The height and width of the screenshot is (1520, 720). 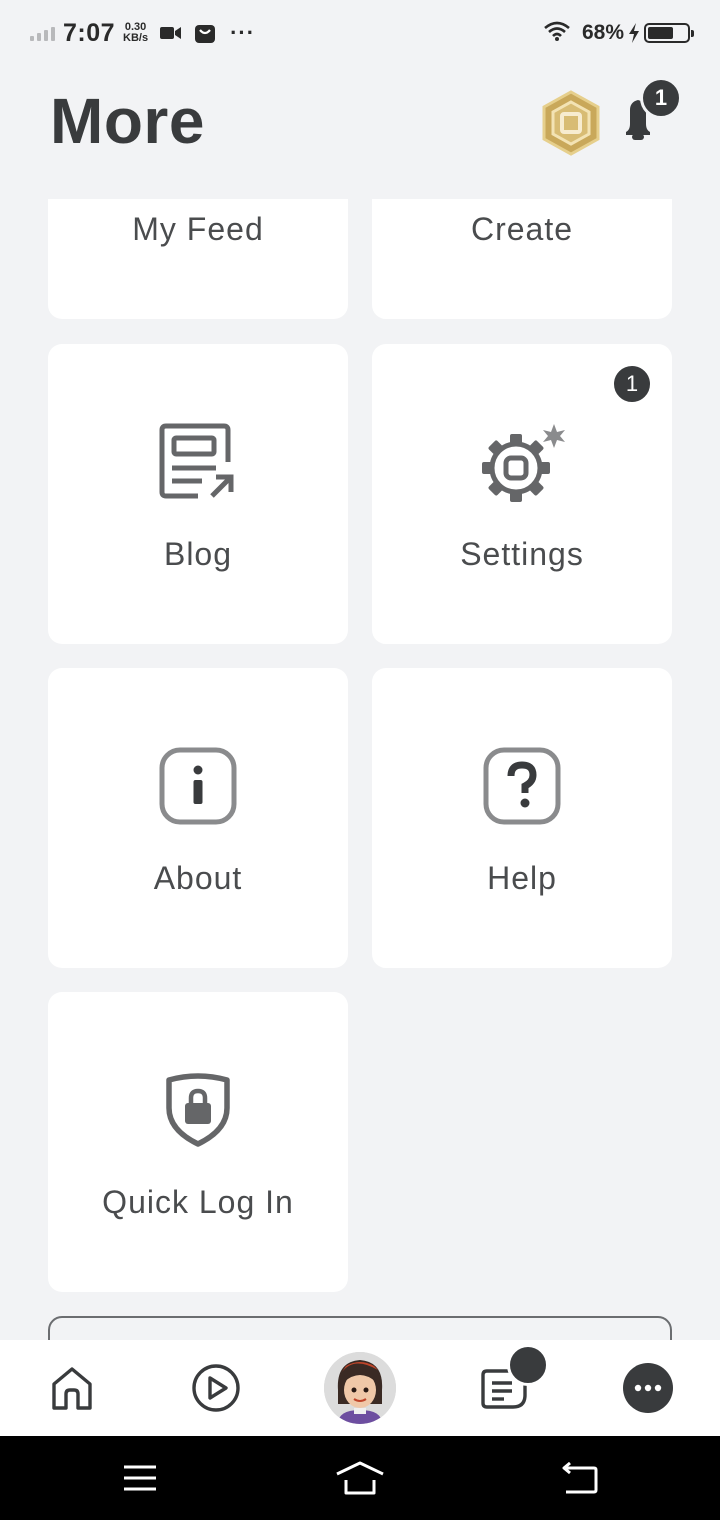 I want to click on nav-home, so click(x=72, y=1388).